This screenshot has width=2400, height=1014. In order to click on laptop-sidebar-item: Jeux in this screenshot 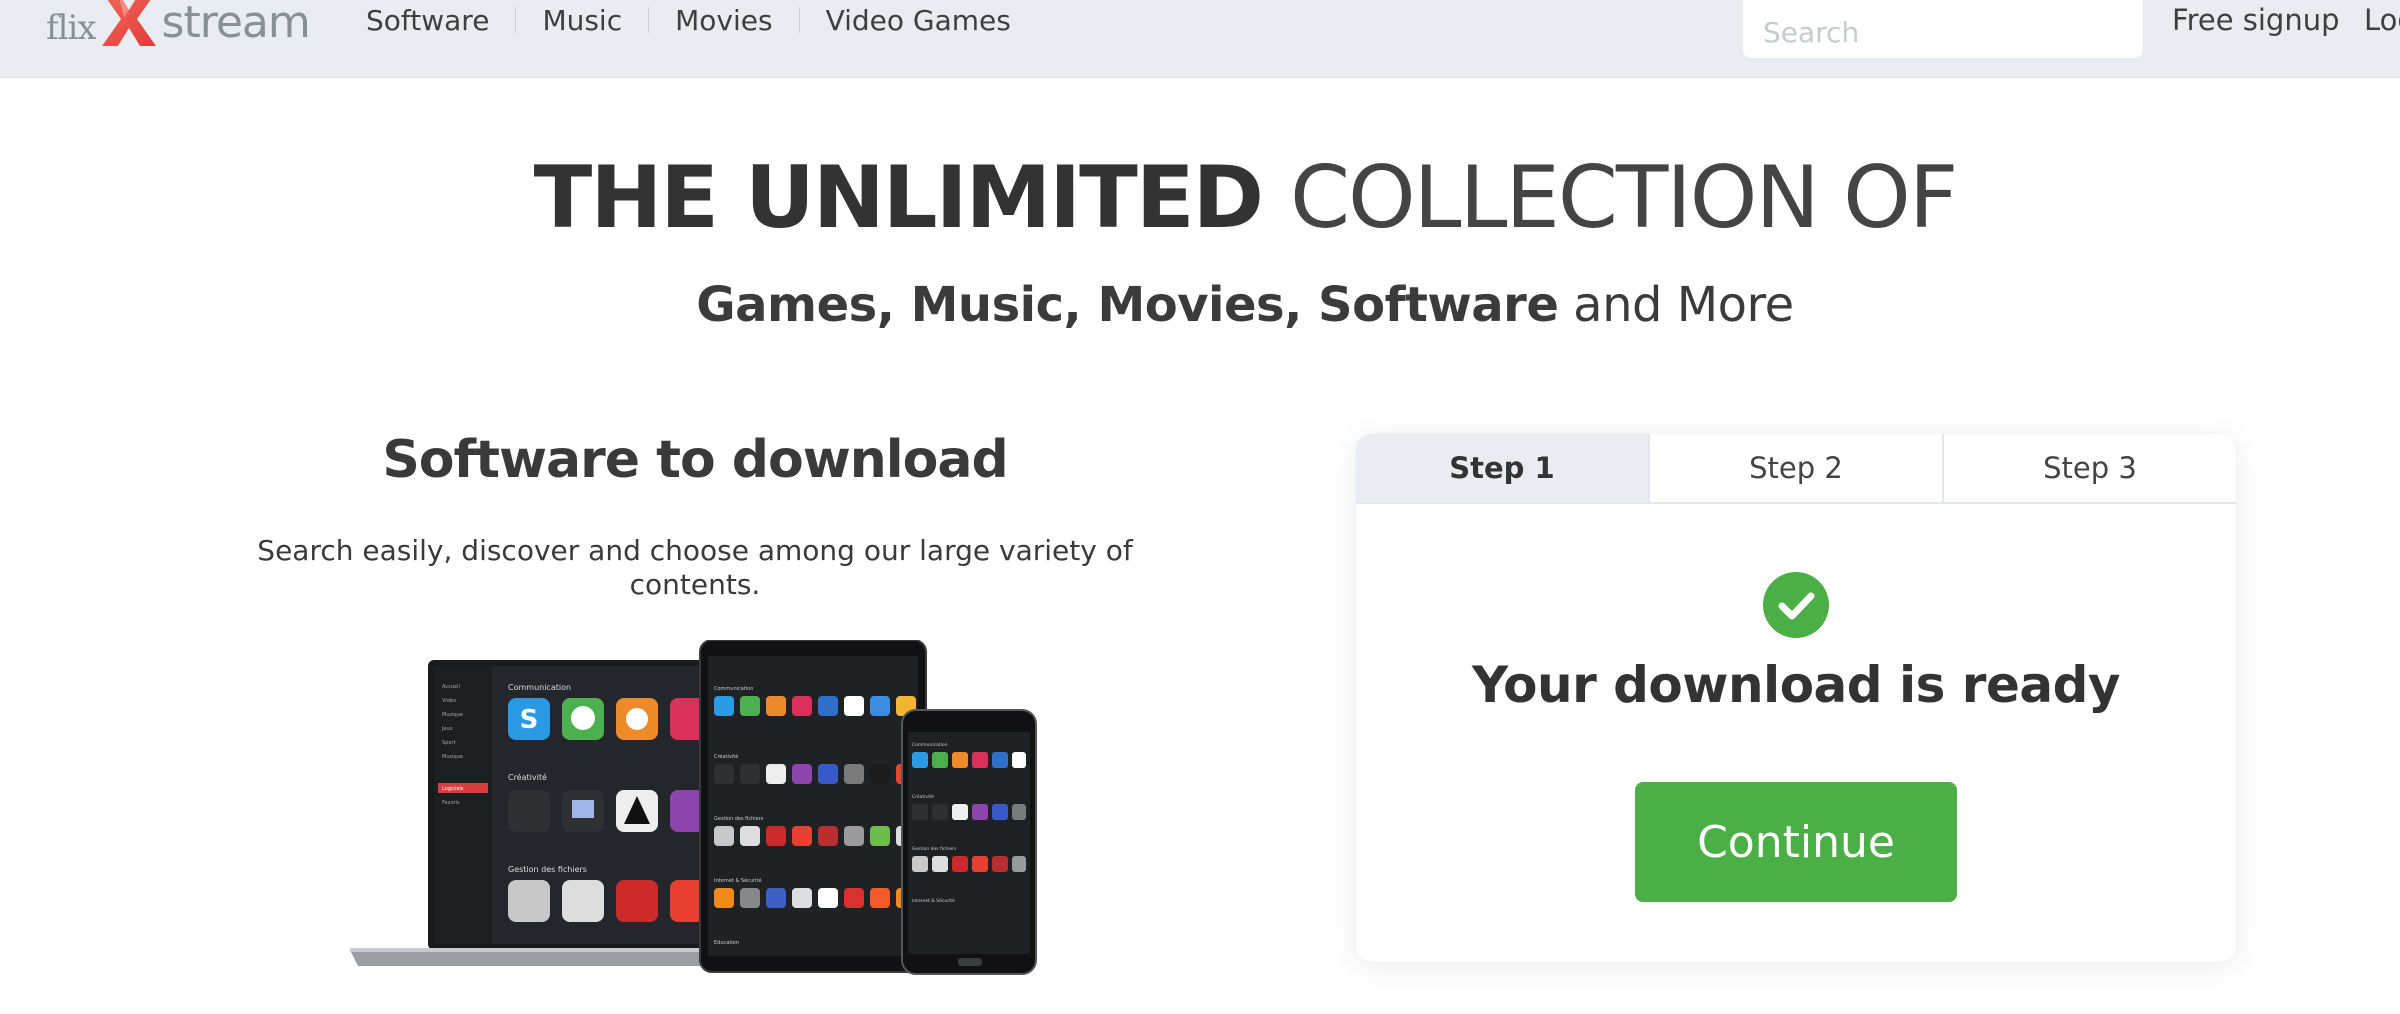, I will do `click(447, 729)`.